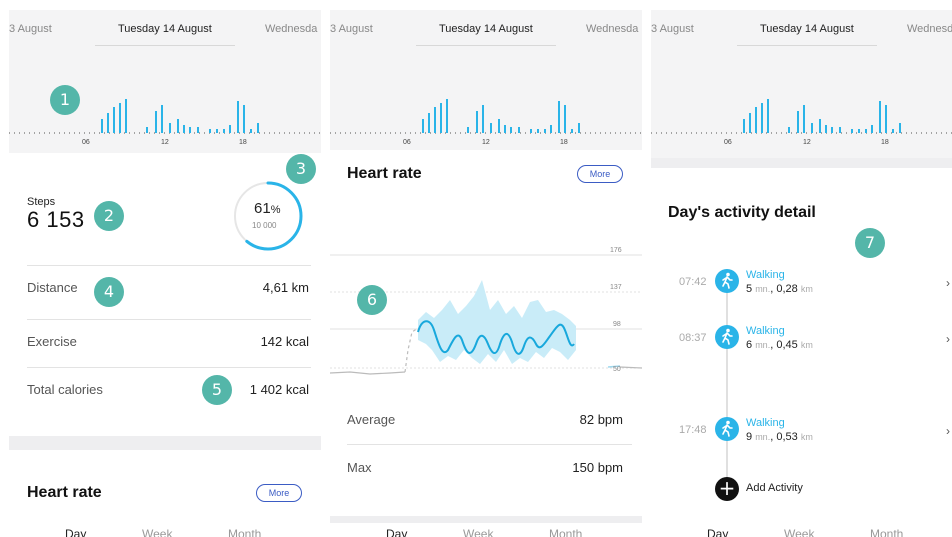 The width and height of the screenshot is (952, 537). I want to click on max-label: Max, so click(359, 467).